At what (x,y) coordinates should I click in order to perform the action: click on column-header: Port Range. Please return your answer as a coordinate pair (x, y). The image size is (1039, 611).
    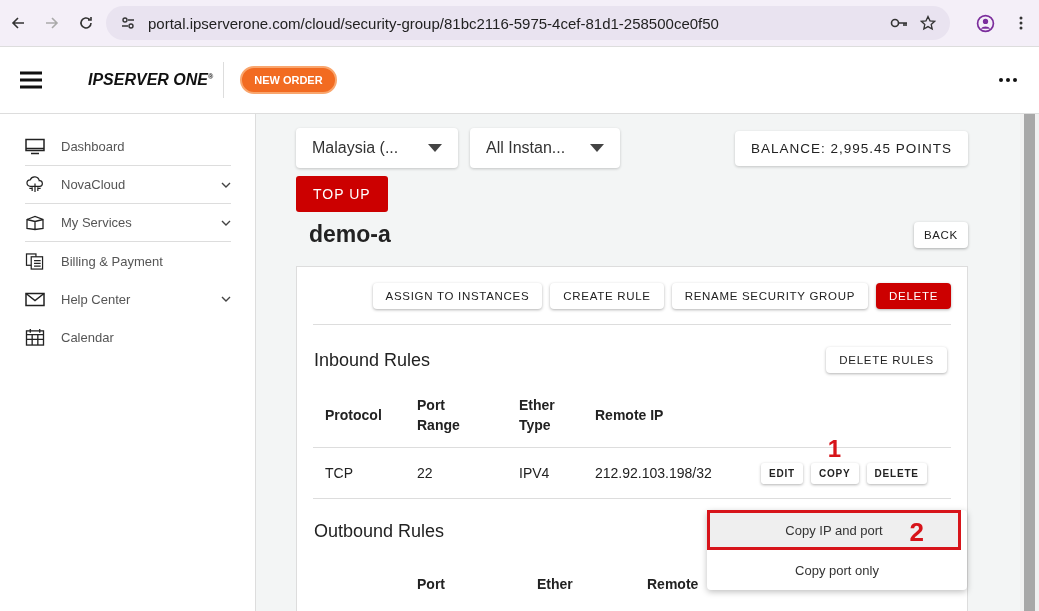
    Looking at the image, I should click on (439, 415).